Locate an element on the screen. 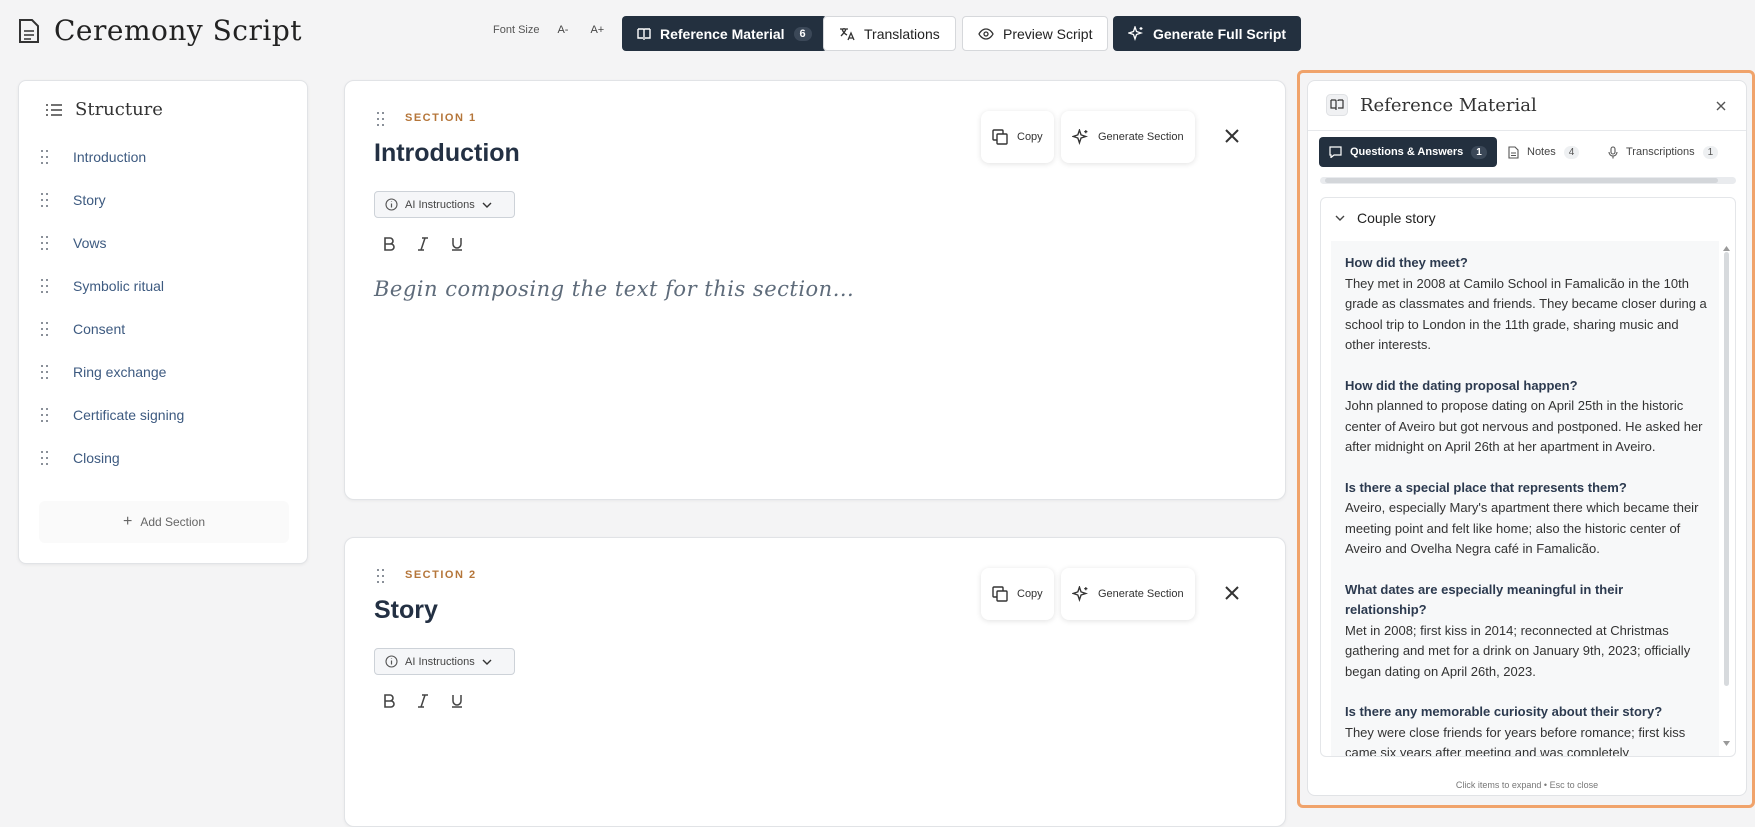  section-title: Introduction is located at coordinates (447, 153).